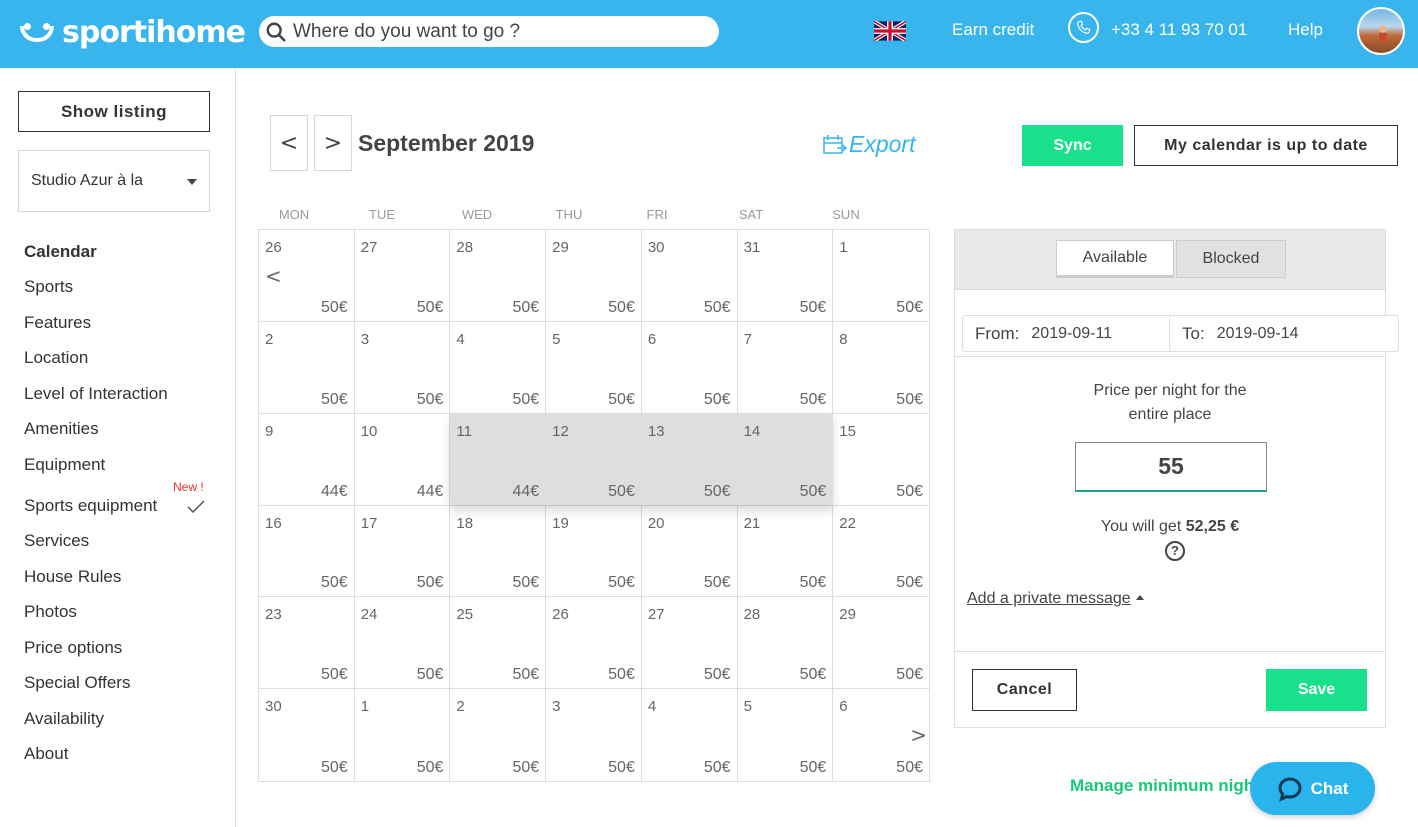 The height and width of the screenshot is (827, 1418). What do you see at coordinates (1316, 690) in the screenshot?
I see `save-button: Save` at bounding box center [1316, 690].